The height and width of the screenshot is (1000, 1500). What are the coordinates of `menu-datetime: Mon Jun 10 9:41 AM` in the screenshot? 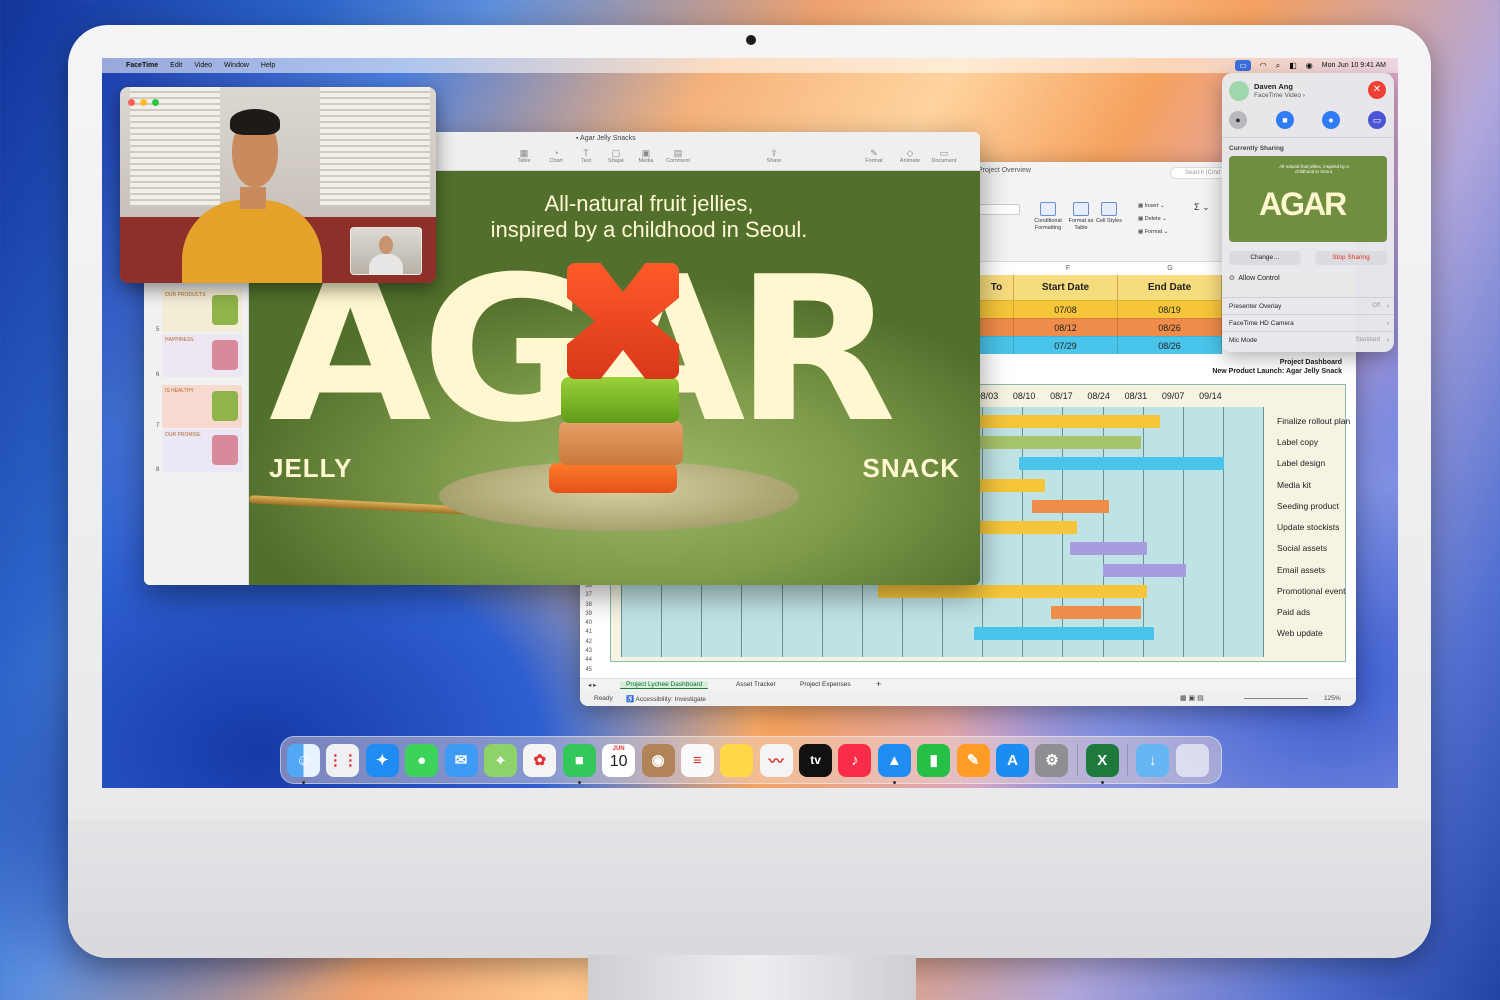 It's located at (1354, 65).